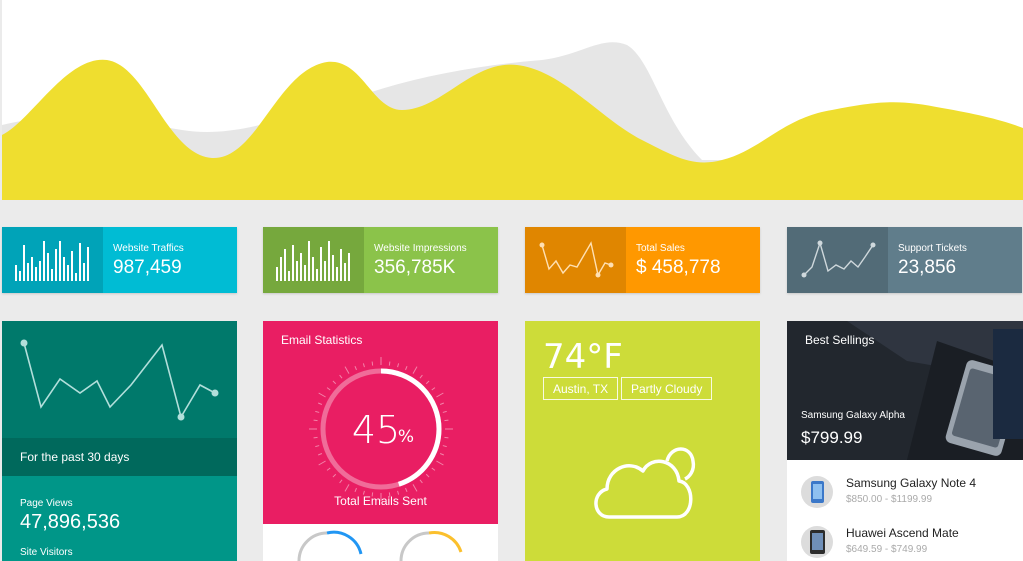 The width and height of the screenshot is (1023, 561). I want to click on weather-temperature: 74°F, so click(583, 357).